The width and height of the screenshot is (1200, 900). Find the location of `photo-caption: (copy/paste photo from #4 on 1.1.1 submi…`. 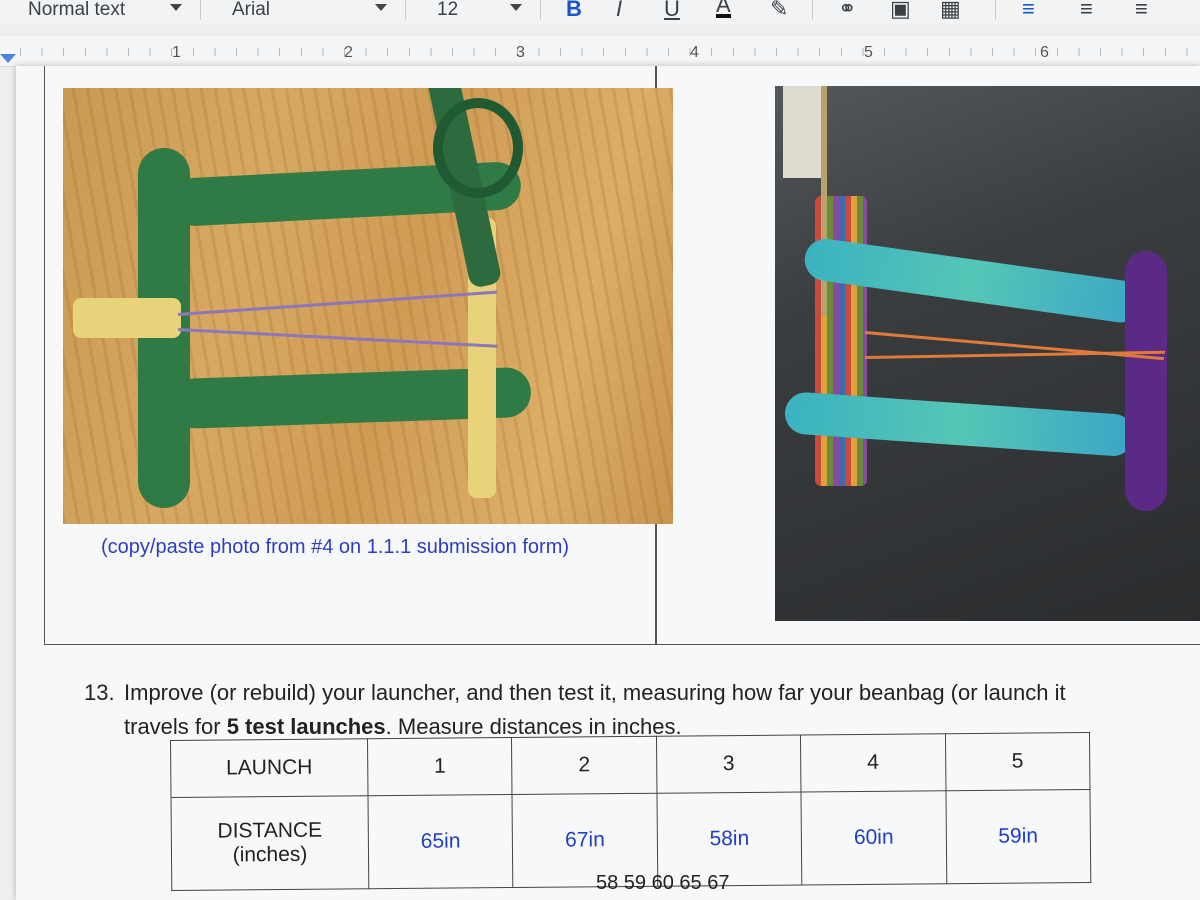

photo-caption: (copy/paste photo from #4 on 1.1.1 submi… is located at coordinates (335, 547).